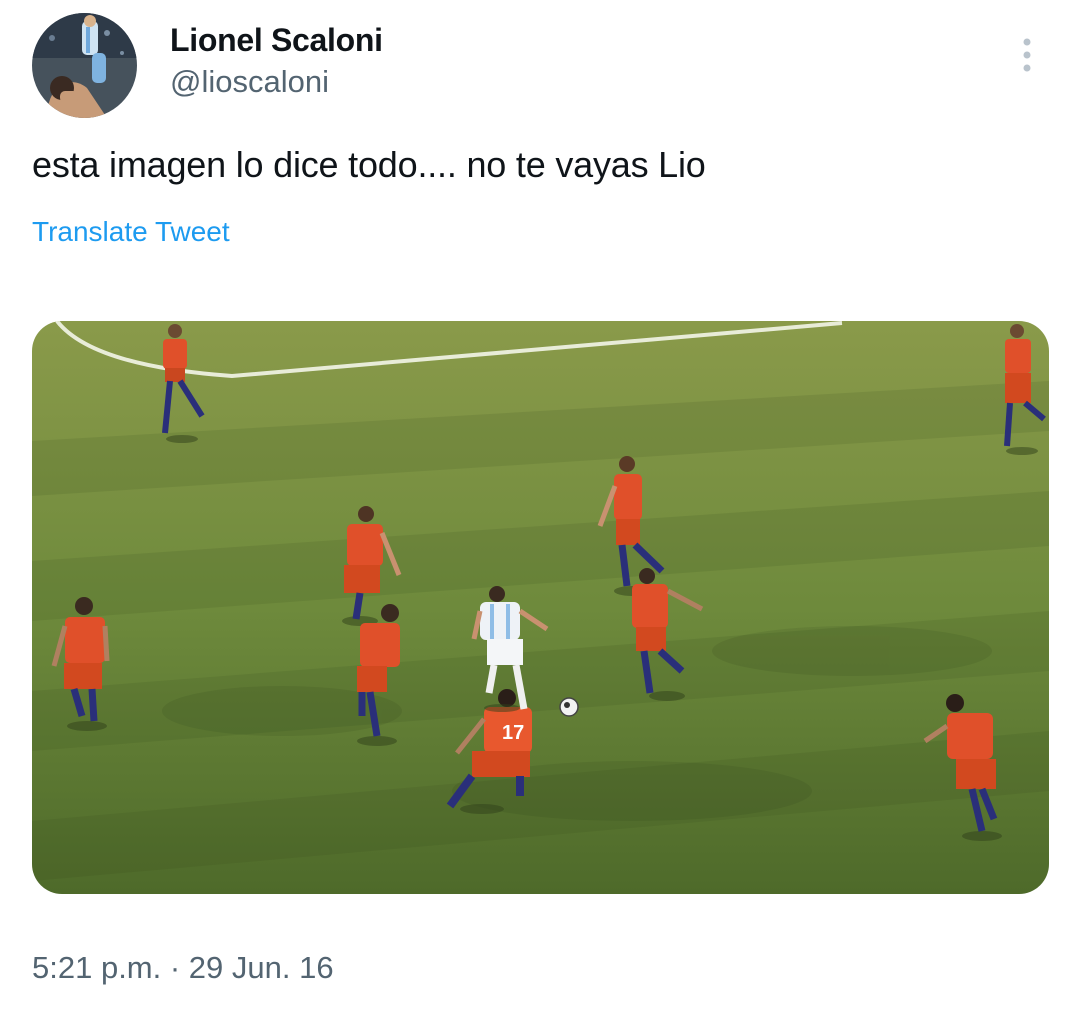  Describe the element at coordinates (131, 232) in the screenshot. I see `translate-tweet-link: Translate Tweet` at that location.